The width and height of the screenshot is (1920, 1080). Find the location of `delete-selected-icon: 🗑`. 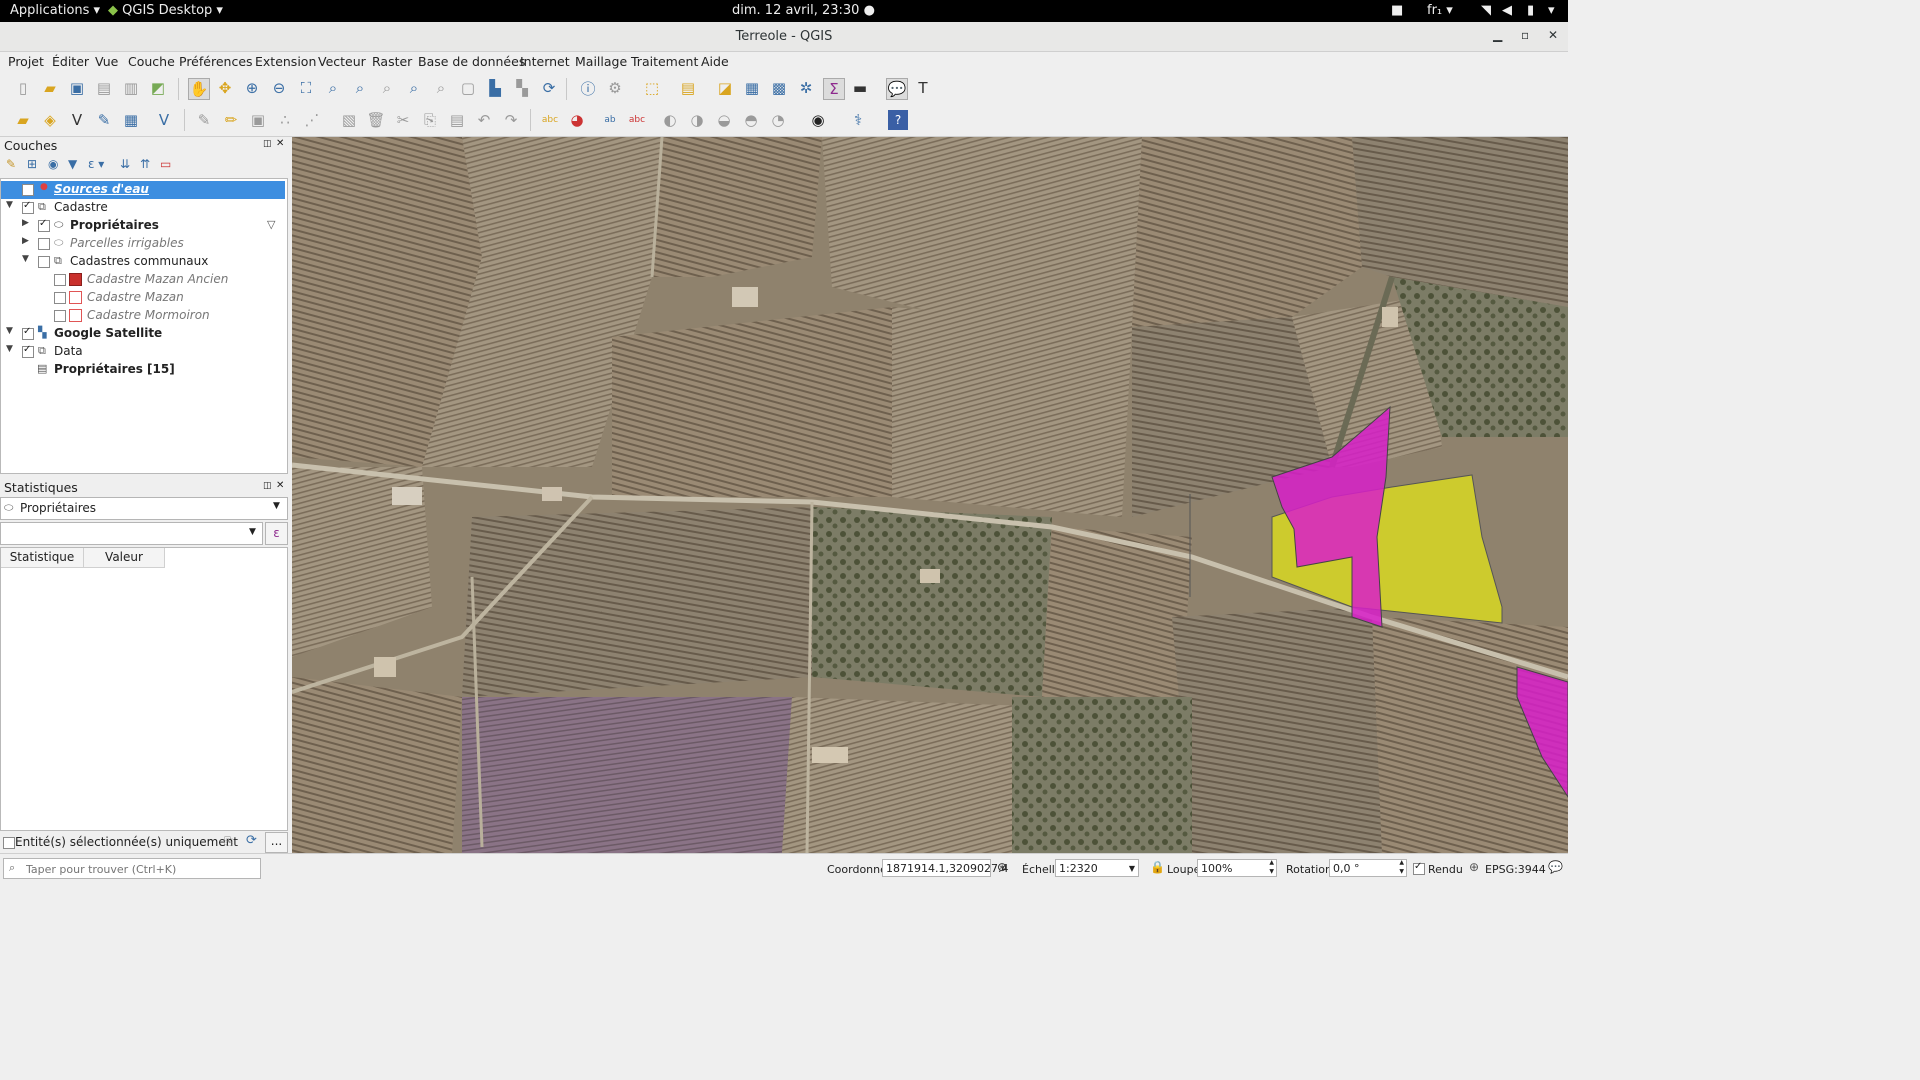

delete-selected-icon: 🗑 is located at coordinates (376, 120).